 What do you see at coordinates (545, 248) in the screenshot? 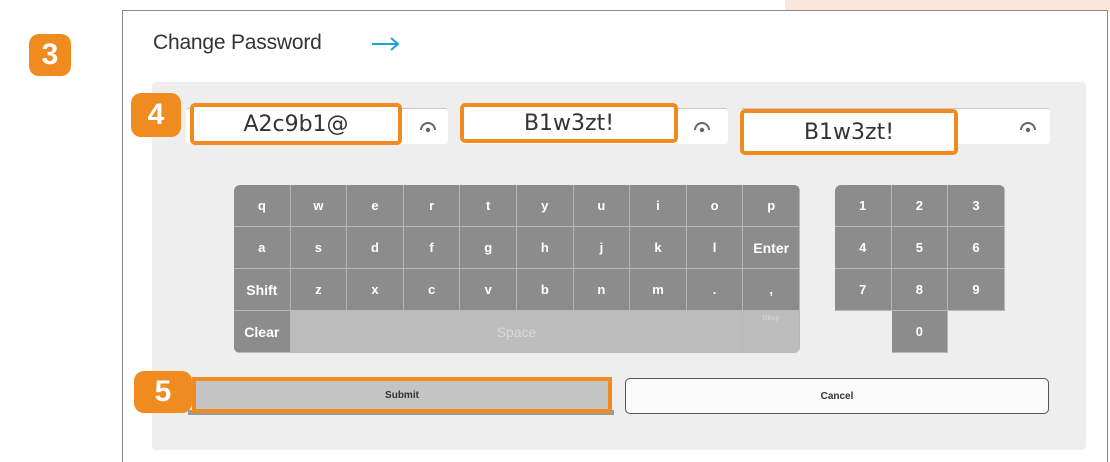
I see `key-h: h` at bounding box center [545, 248].